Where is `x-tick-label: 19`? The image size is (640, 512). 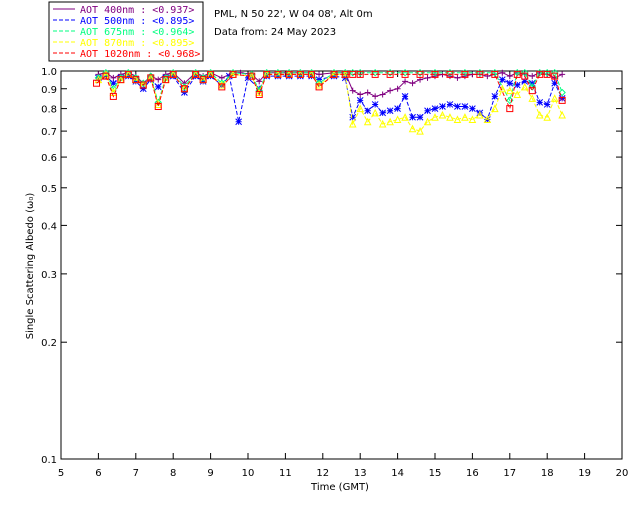
x-tick-label: 19 is located at coordinates (584, 473).